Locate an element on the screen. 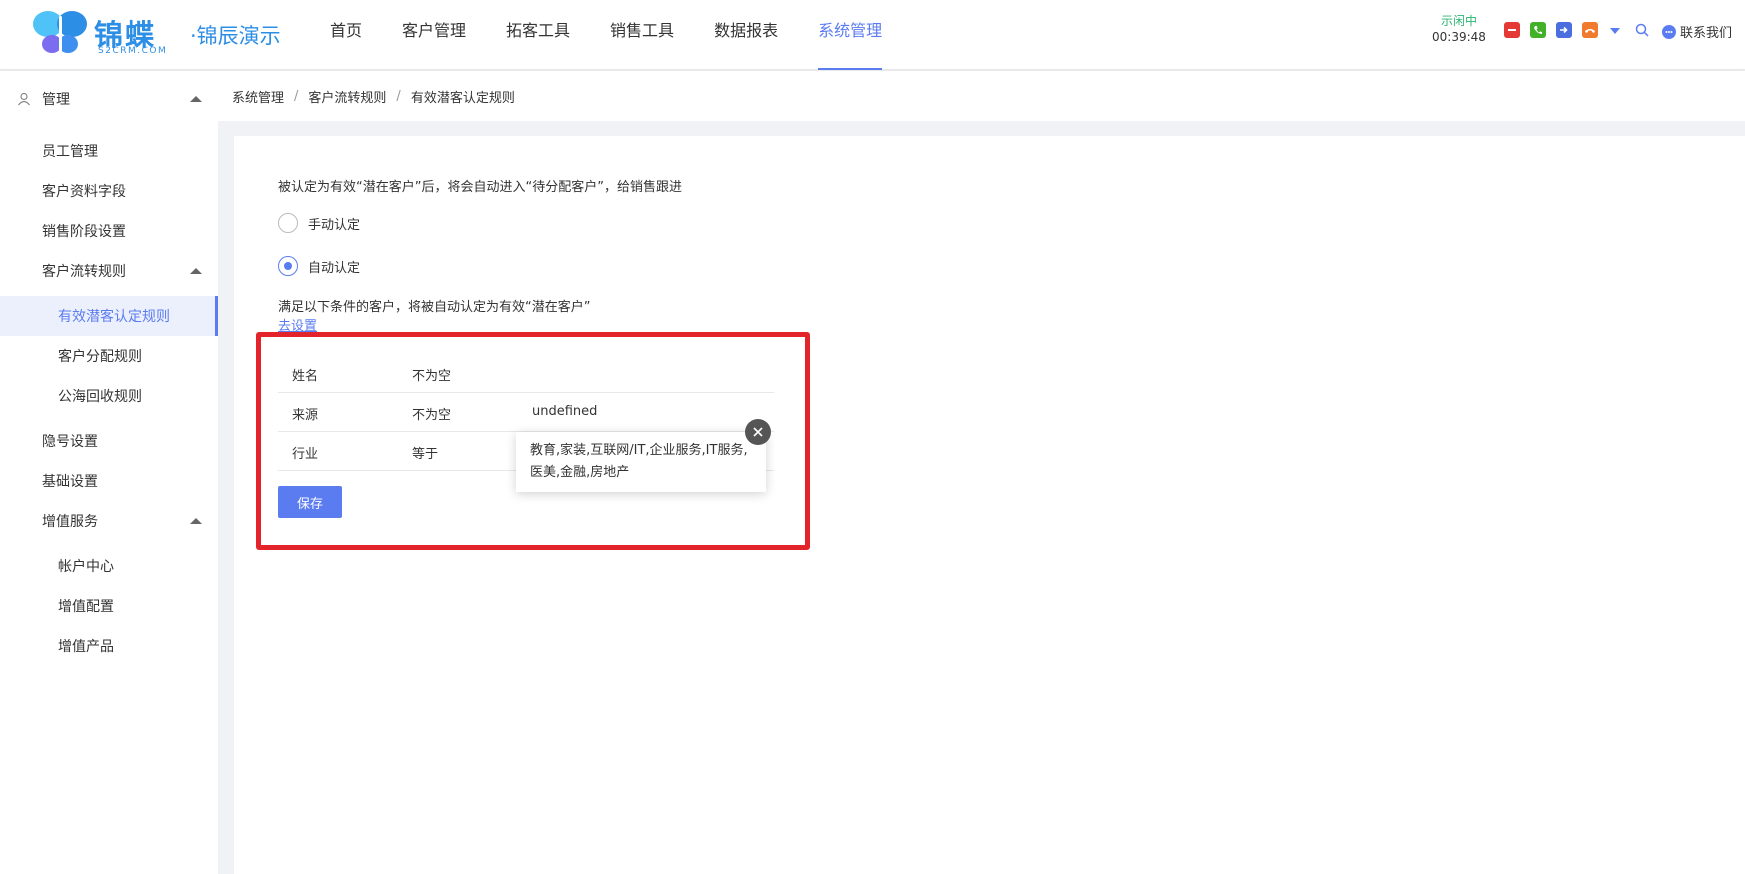  contact-us-button: 联系我们 is located at coordinates (1697, 31).